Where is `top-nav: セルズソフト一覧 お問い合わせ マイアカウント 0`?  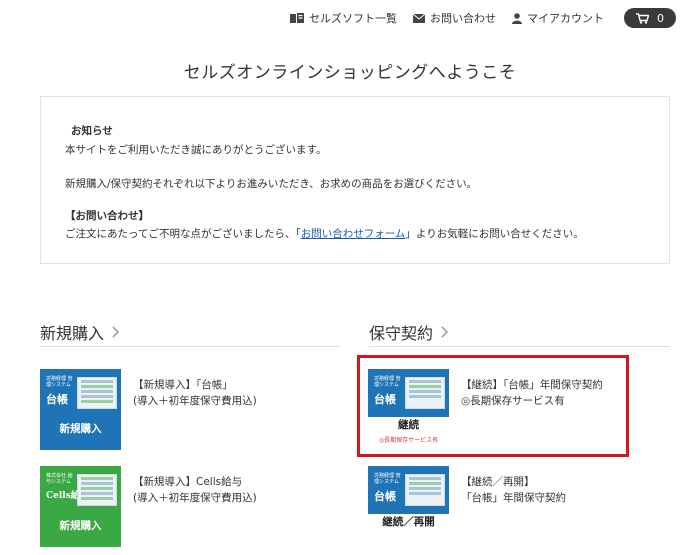
top-nav: セルズソフト一覧 お問い合わせ マイアカウント 0 is located at coordinates (483, 18).